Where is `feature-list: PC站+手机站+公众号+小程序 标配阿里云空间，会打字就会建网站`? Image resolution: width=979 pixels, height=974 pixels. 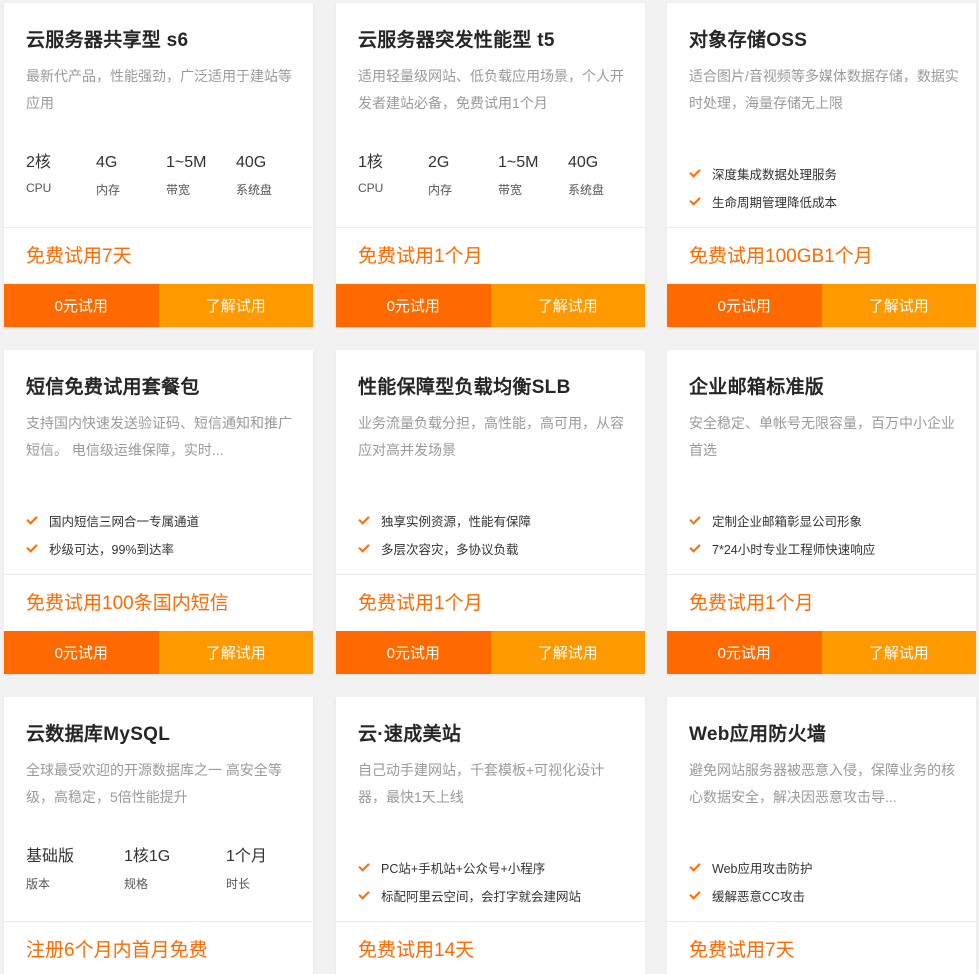 feature-list: PC站+手机站+公众号+小程序 标配阿里云空间，会打字就会建网站 is located at coordinates (469, 881).